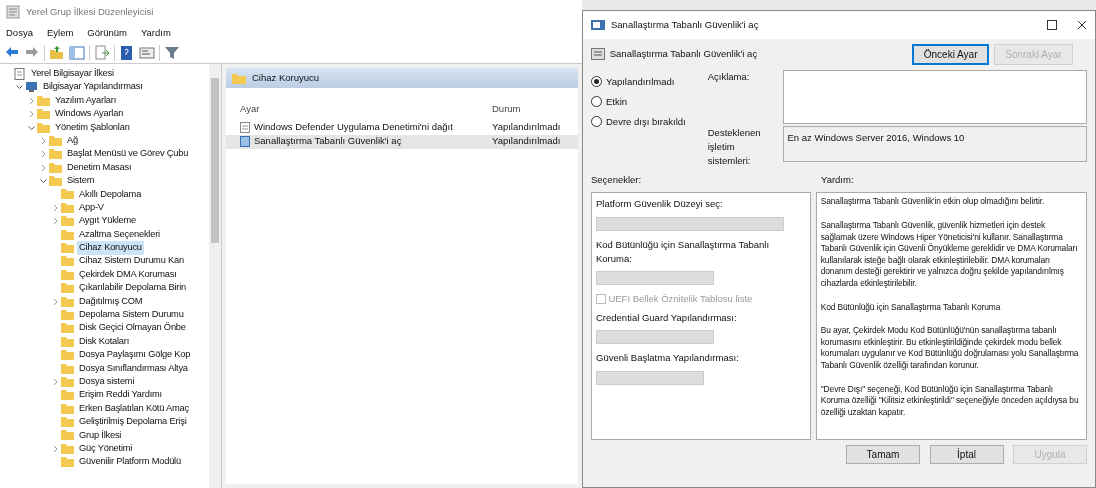 Image resolution: width=1096 pixels, height=488 pixels. Describe the element at coordinates (527, 141) in the screenshot. I see `table-cell-text: Yapılandırılmadı` at that location.